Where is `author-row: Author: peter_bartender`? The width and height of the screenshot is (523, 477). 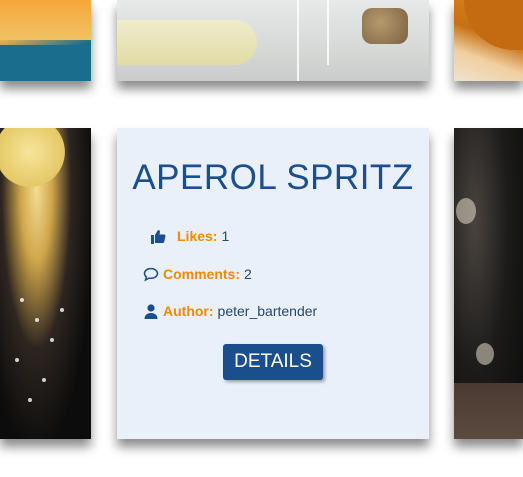 author-row: Author: peter_bartender is located at coordinates (229, 311).